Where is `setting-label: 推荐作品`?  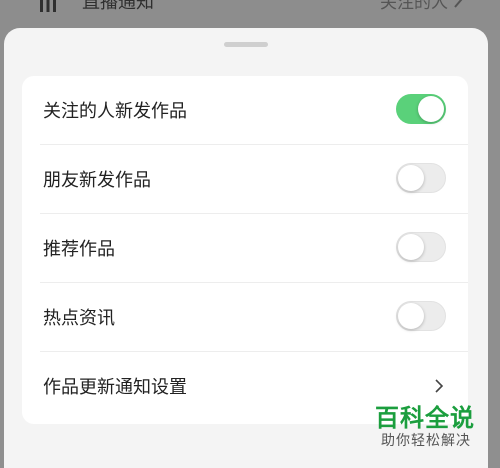 setting-label: 推荐作品 is located at coordinates (79, 249).